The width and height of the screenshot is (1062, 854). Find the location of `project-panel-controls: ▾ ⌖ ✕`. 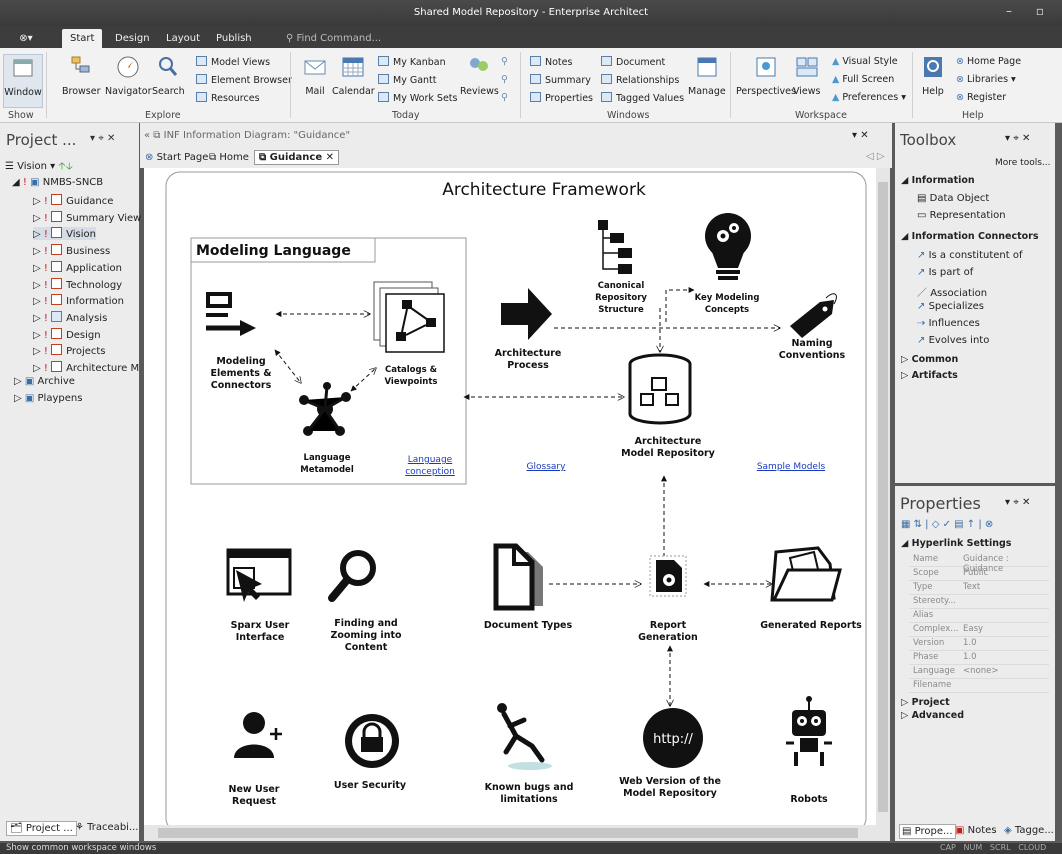

project-panel-controls: ▾ ⌖ ✕ is located at coordinates (102, 138).